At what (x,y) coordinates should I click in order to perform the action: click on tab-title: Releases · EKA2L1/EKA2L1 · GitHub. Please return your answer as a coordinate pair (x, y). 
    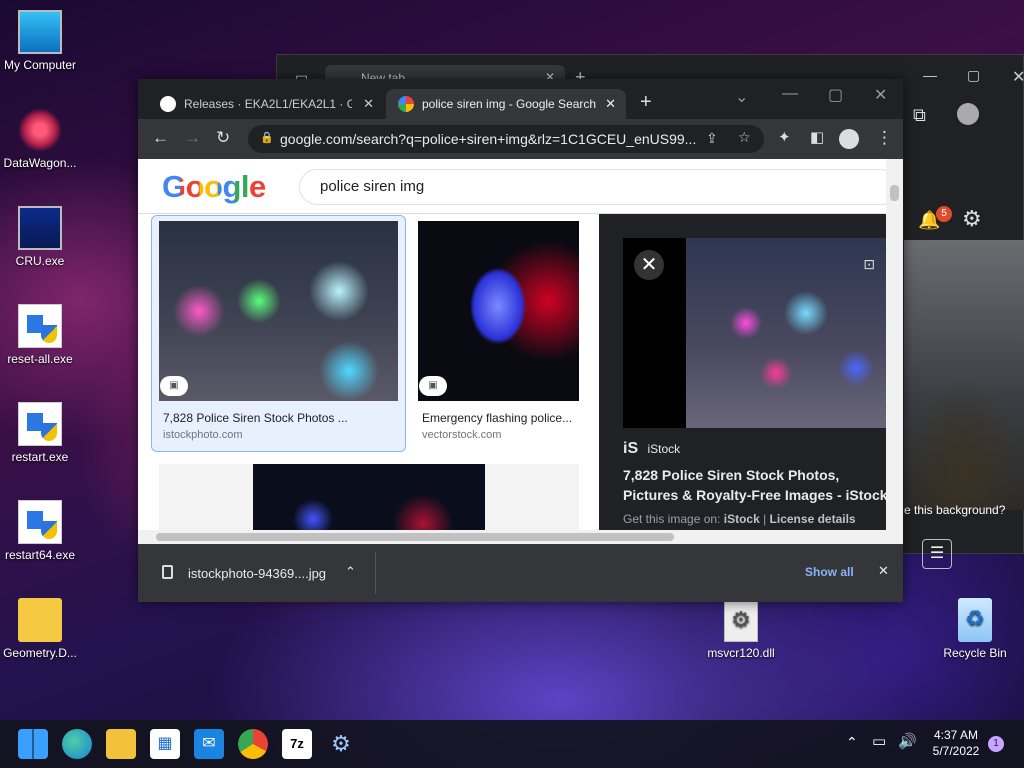
    Looking at the image, I should click on (268, 104).